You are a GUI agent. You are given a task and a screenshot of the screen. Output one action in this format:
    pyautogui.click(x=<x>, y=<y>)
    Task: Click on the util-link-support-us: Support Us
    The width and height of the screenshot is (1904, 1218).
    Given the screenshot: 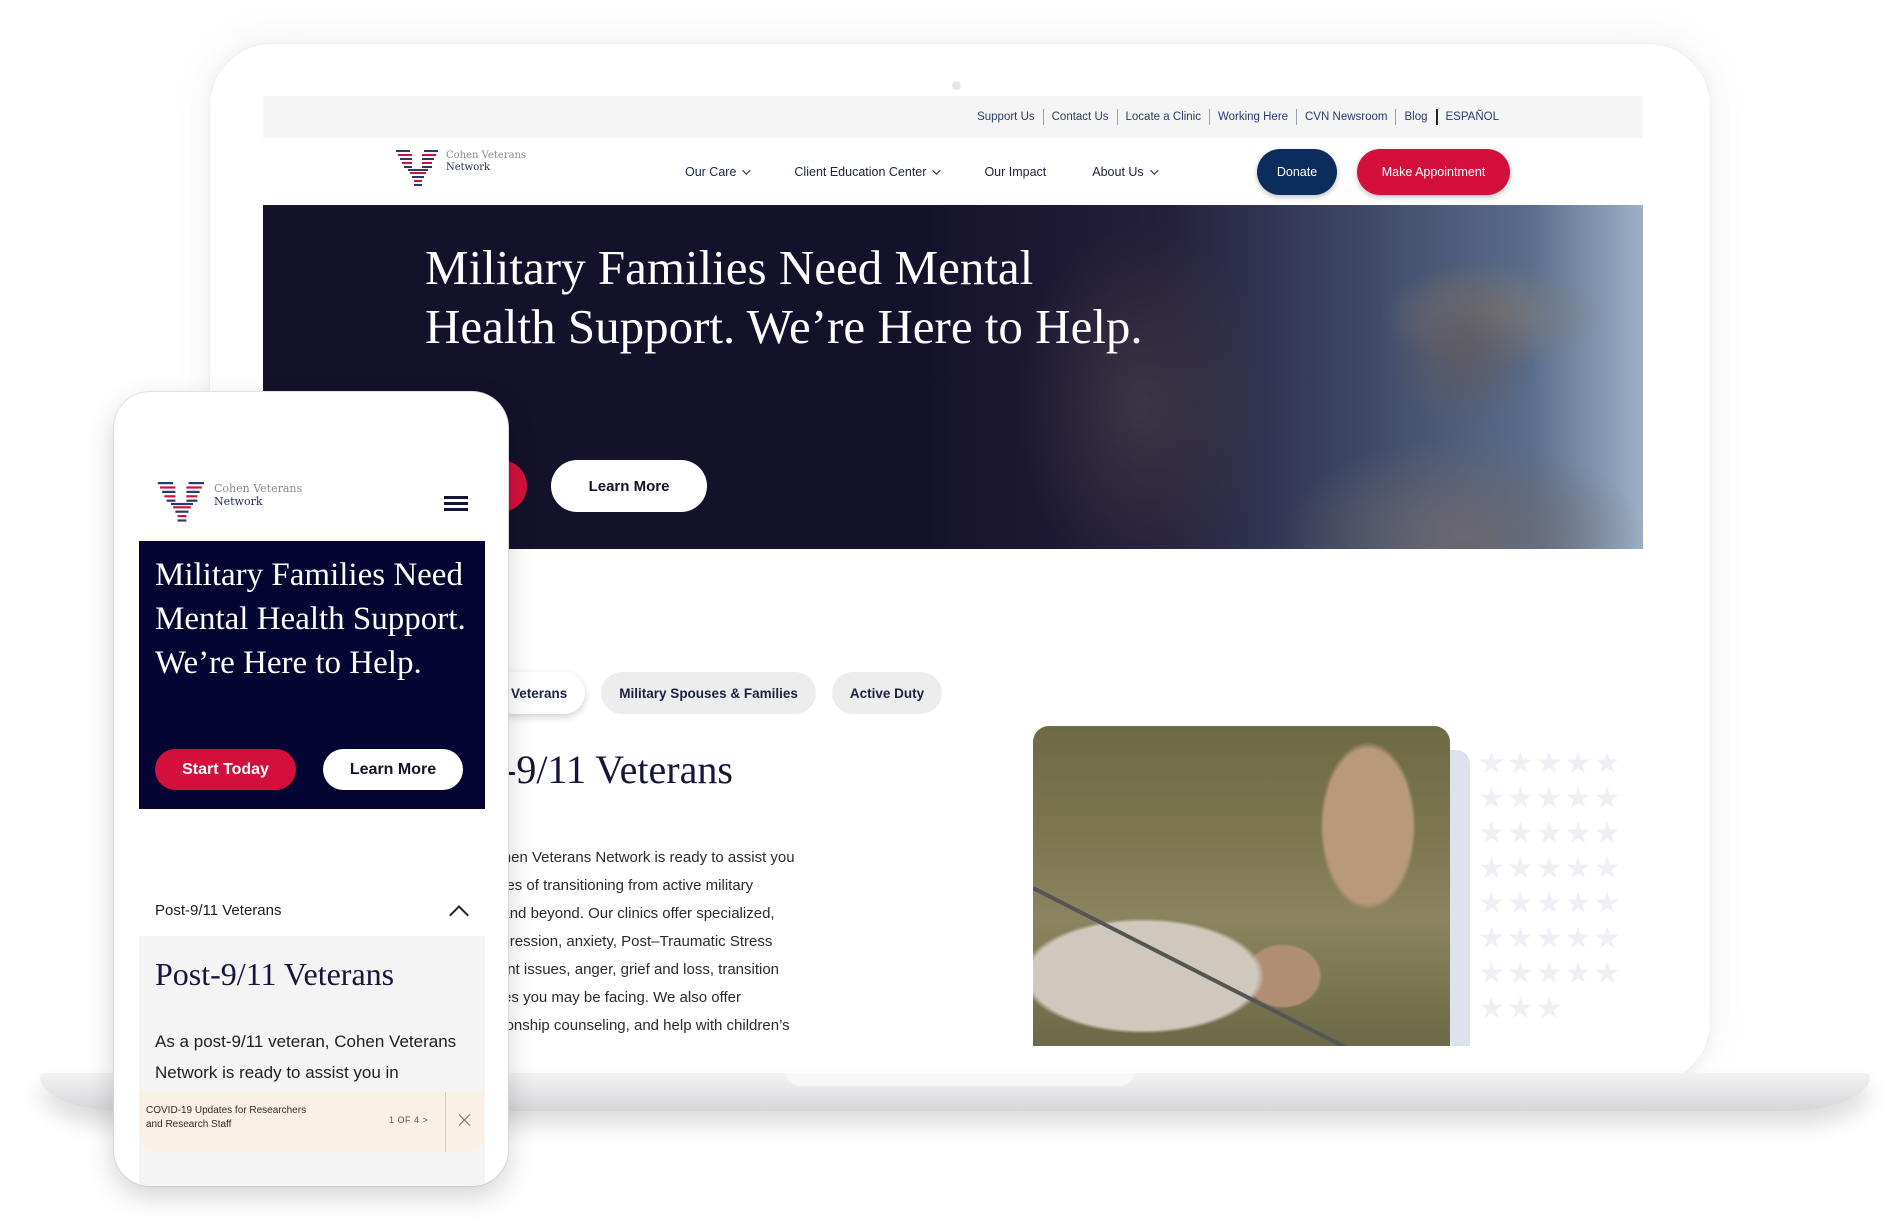 What is the action you would take?
    pyautogui.click(x=1006, y=117)
    